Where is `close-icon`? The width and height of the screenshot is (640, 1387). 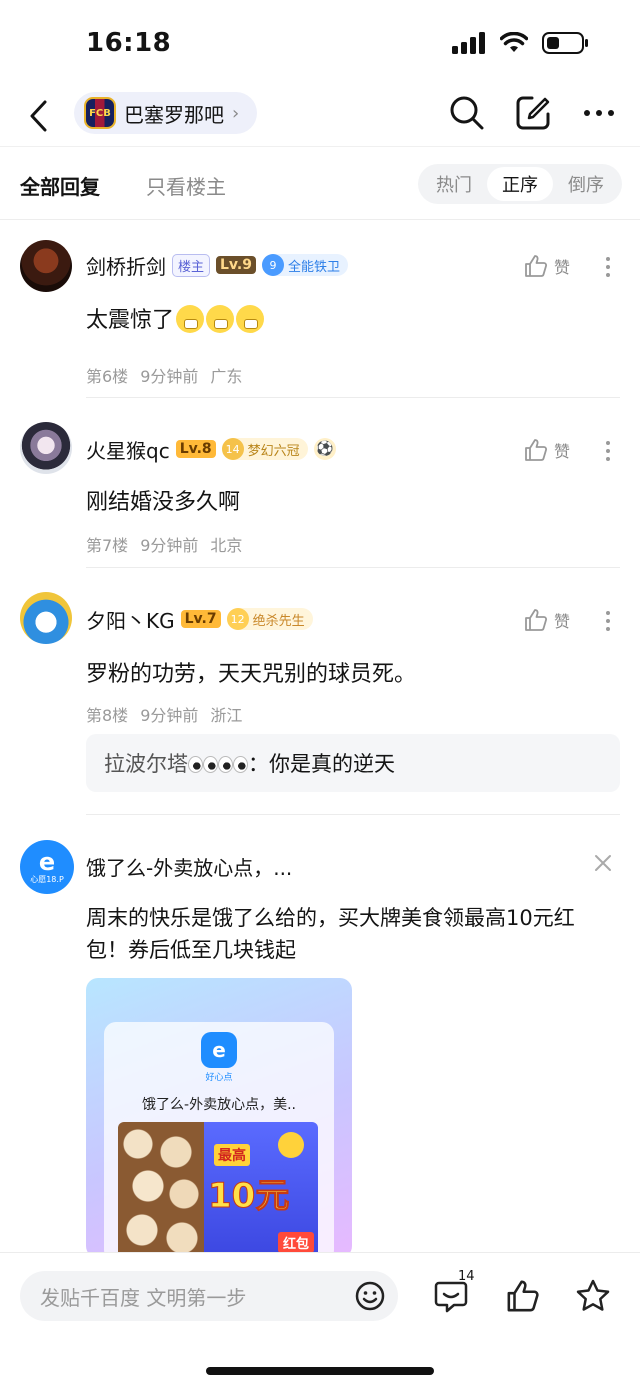
close-icon is located at coordinates (603, 863).